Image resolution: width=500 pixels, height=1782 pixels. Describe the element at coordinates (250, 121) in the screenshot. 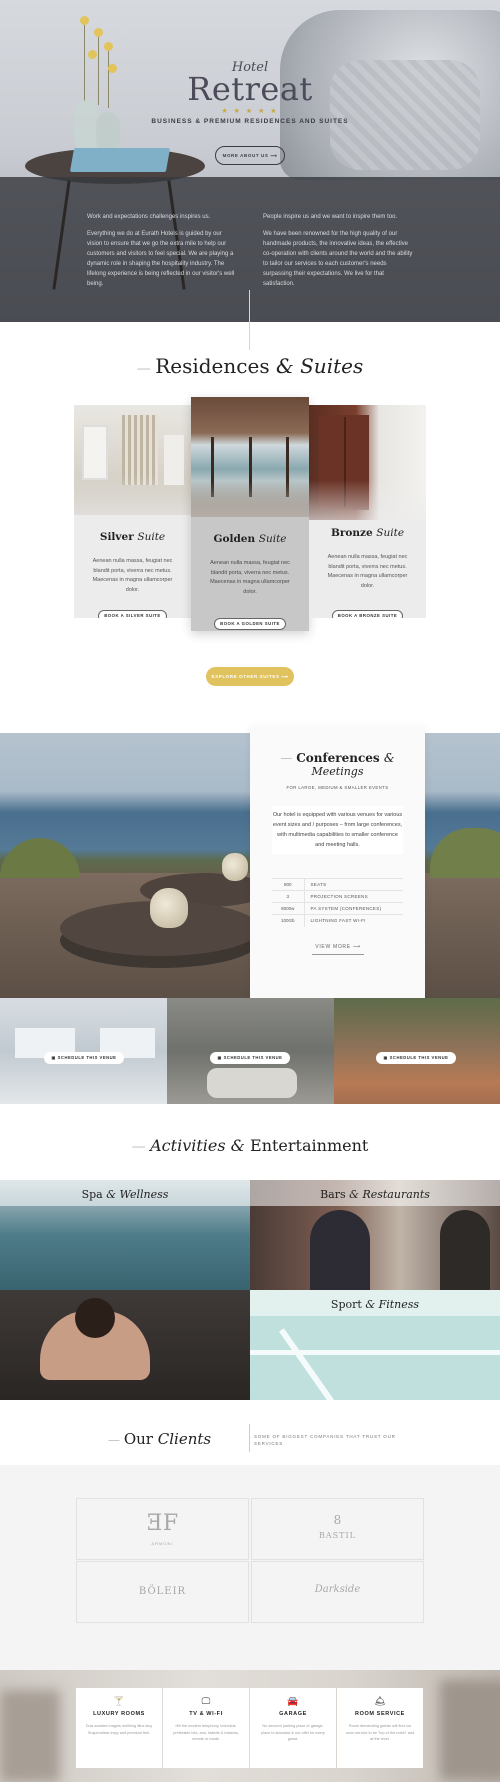

I see `hero-tagline: BUSINESS & PREMIUM RESIDENCES AND SUITES` at that location.